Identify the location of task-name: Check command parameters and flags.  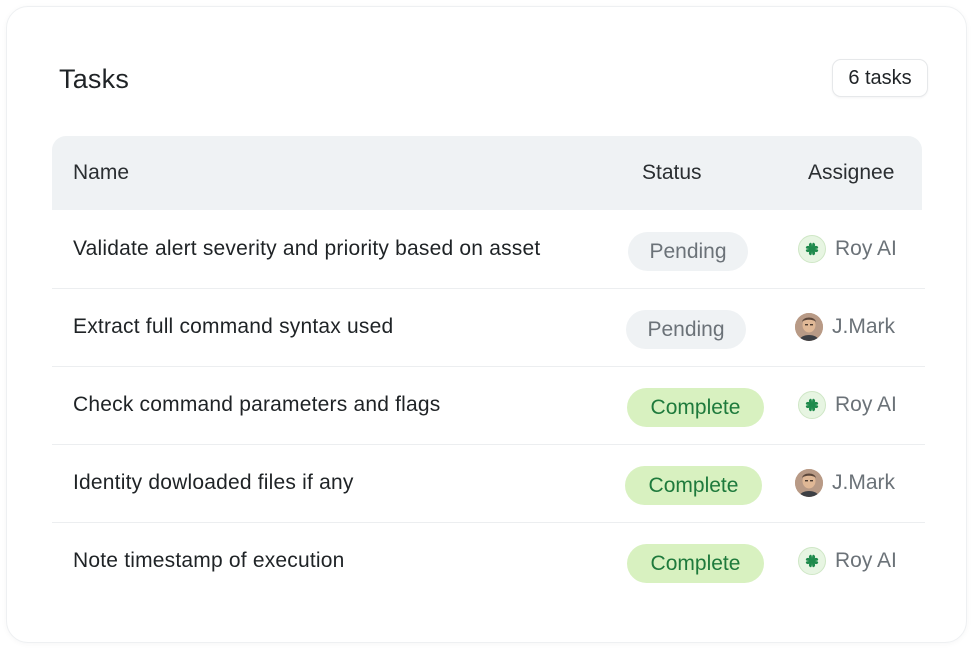
(257, 404).